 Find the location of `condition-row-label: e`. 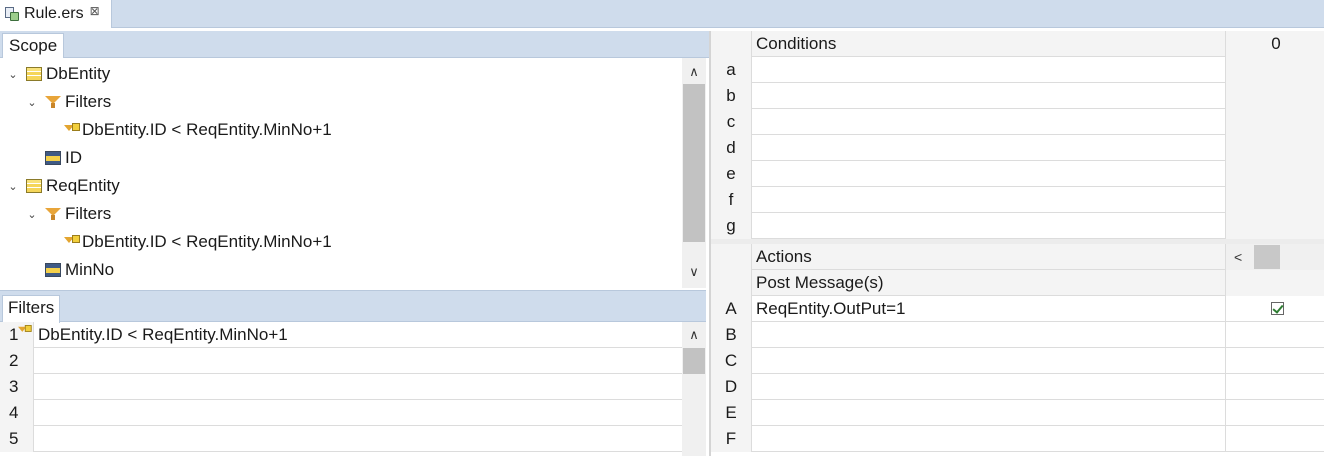

condition-row-label: e is located at coordinates (731, 174).